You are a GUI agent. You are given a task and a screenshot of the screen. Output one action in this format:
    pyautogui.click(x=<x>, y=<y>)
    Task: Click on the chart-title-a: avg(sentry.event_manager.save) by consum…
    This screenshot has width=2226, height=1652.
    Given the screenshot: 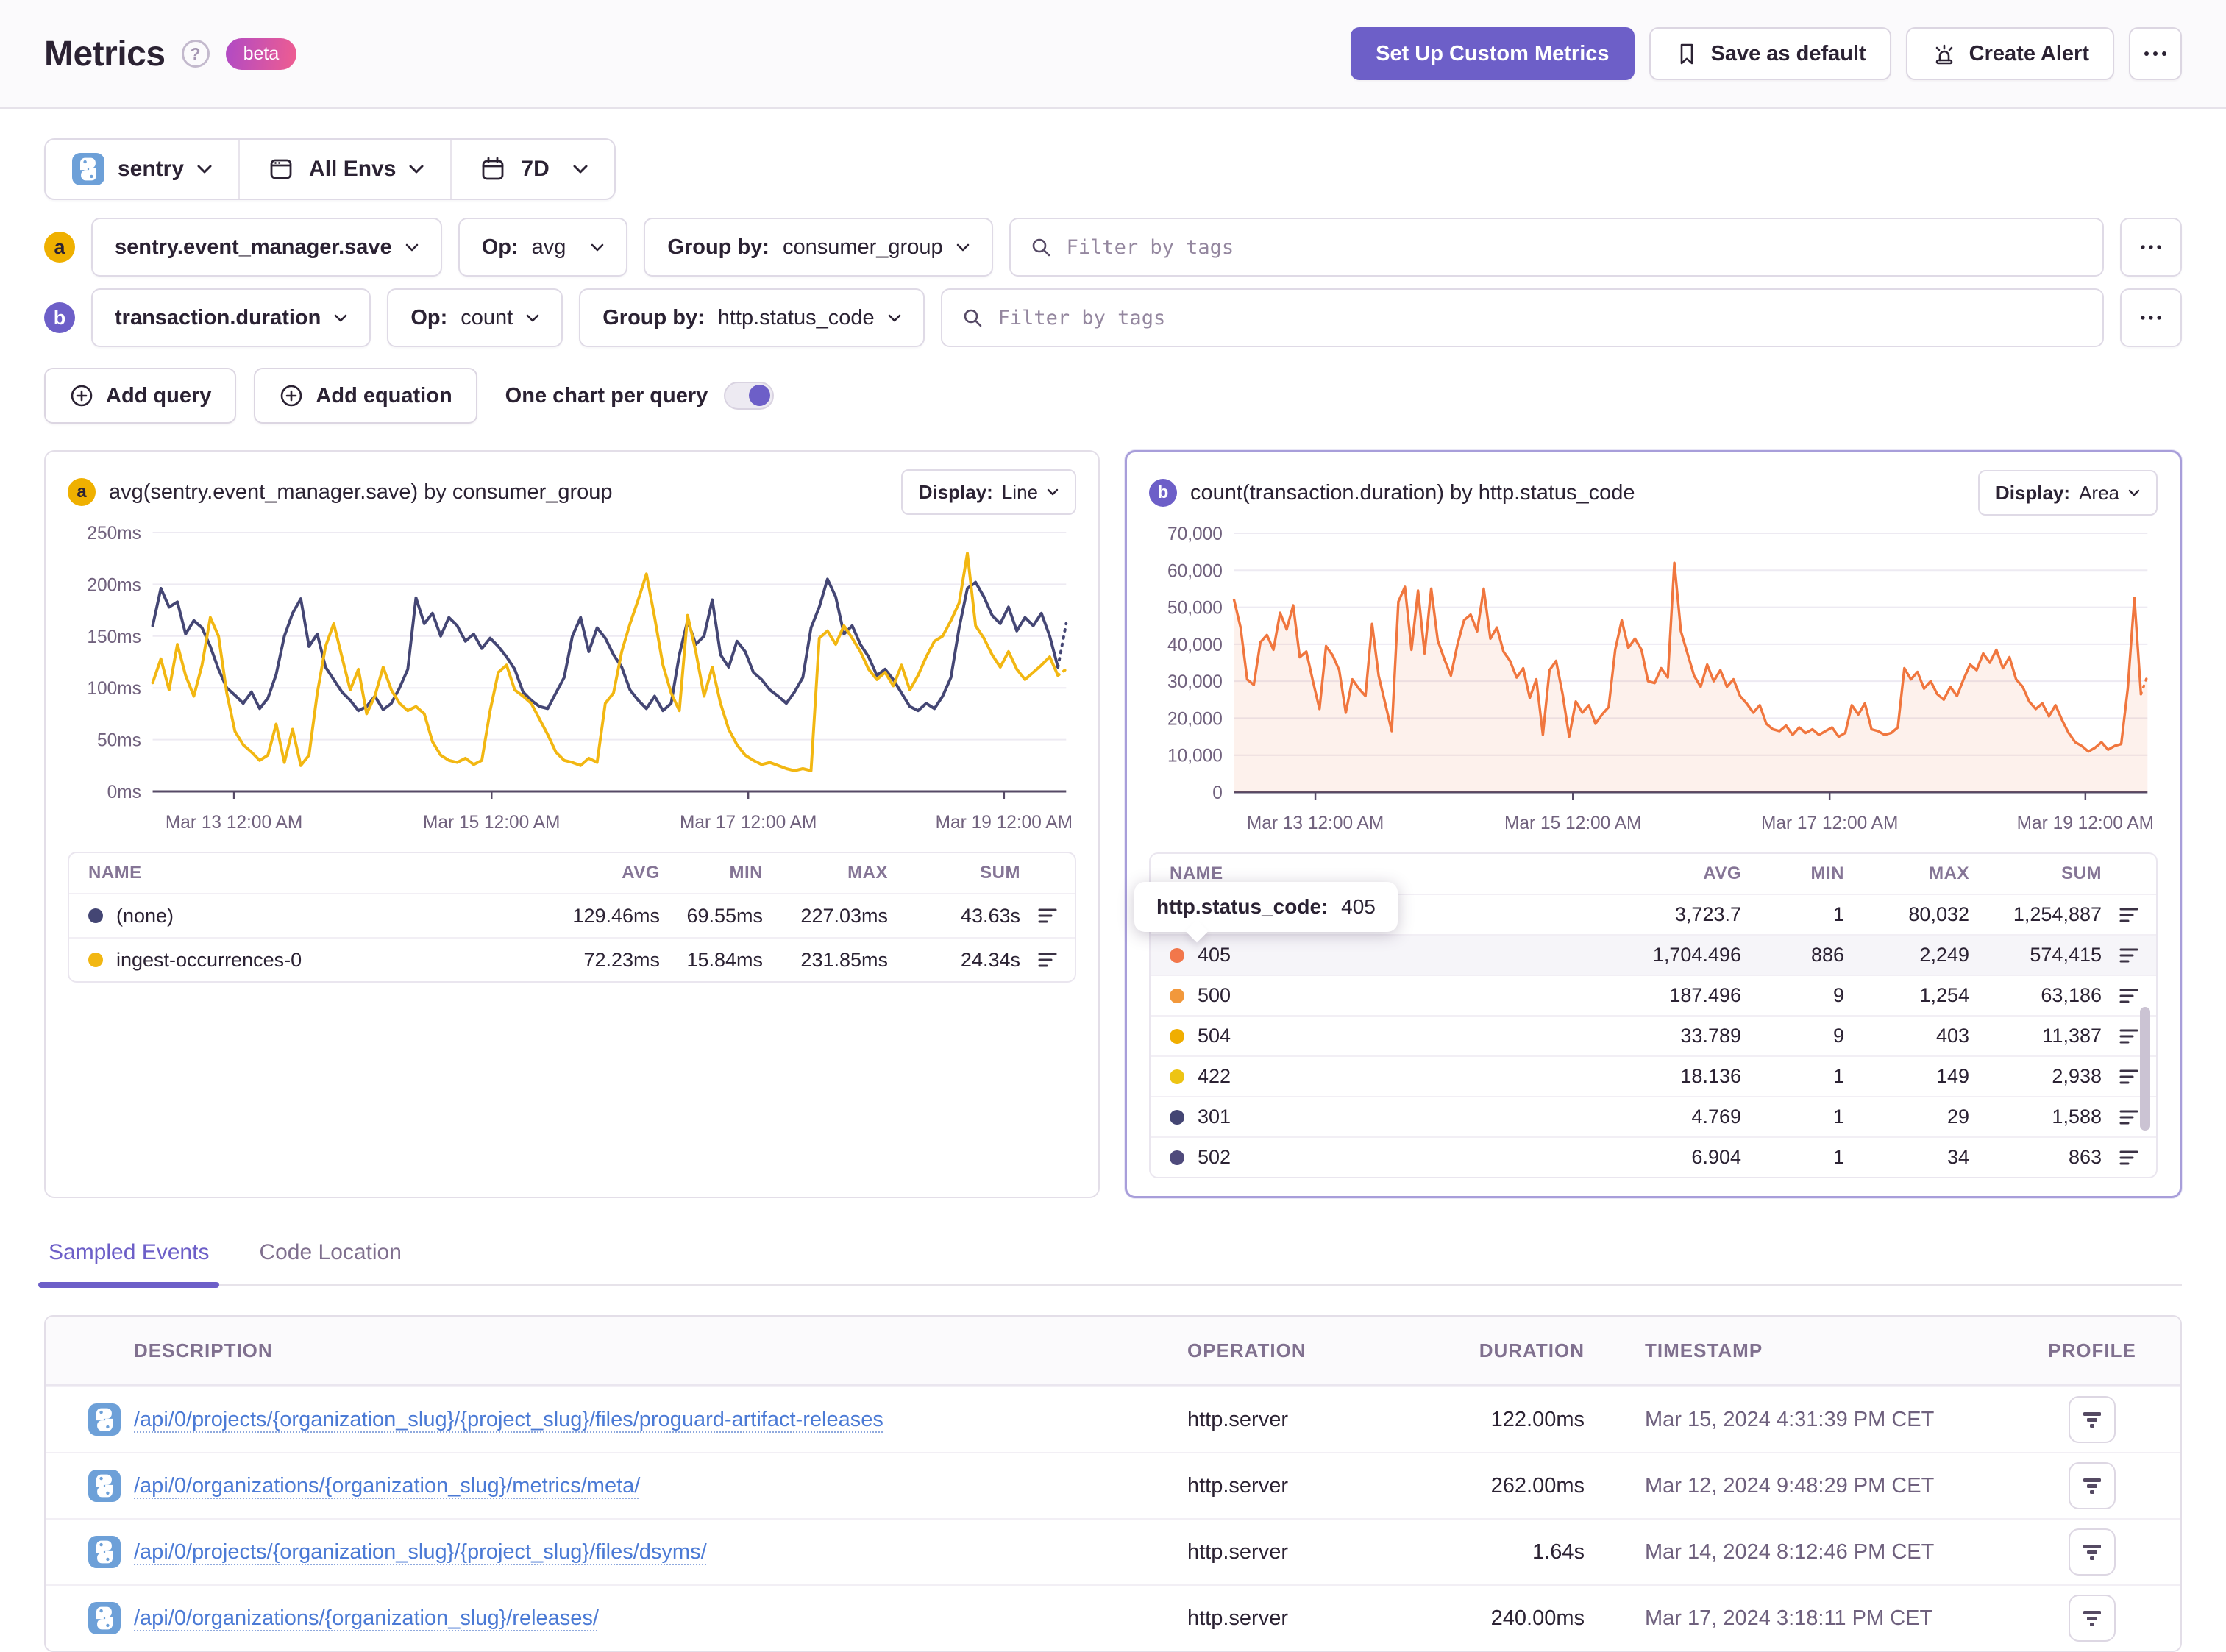 What is the action you would take?
    pyautogui.click(x=361, y=492)
    